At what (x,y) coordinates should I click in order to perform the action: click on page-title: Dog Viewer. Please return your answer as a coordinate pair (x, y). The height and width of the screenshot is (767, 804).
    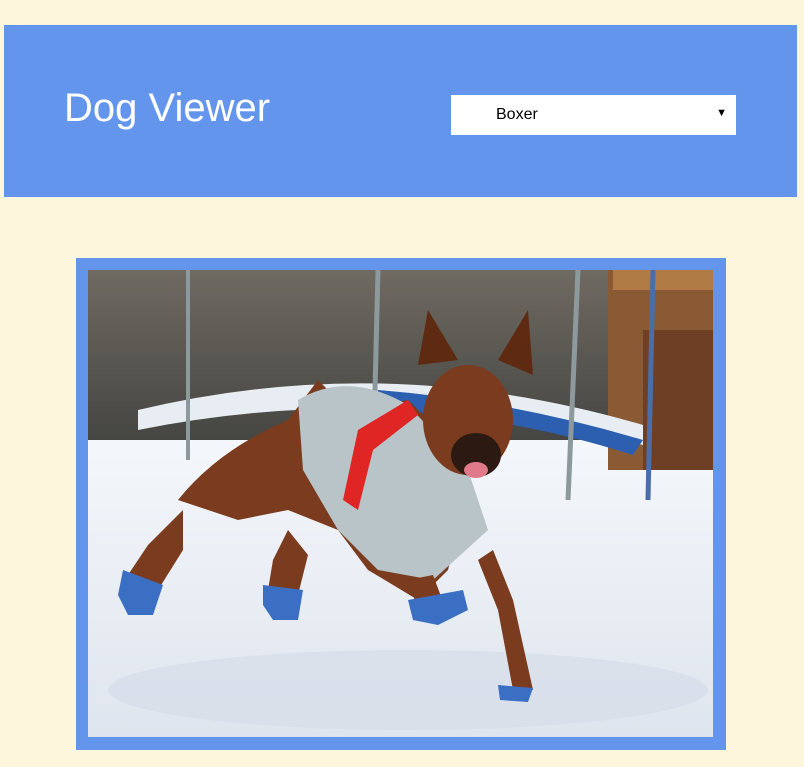
    Looking at the image, I should click on (167, 108).